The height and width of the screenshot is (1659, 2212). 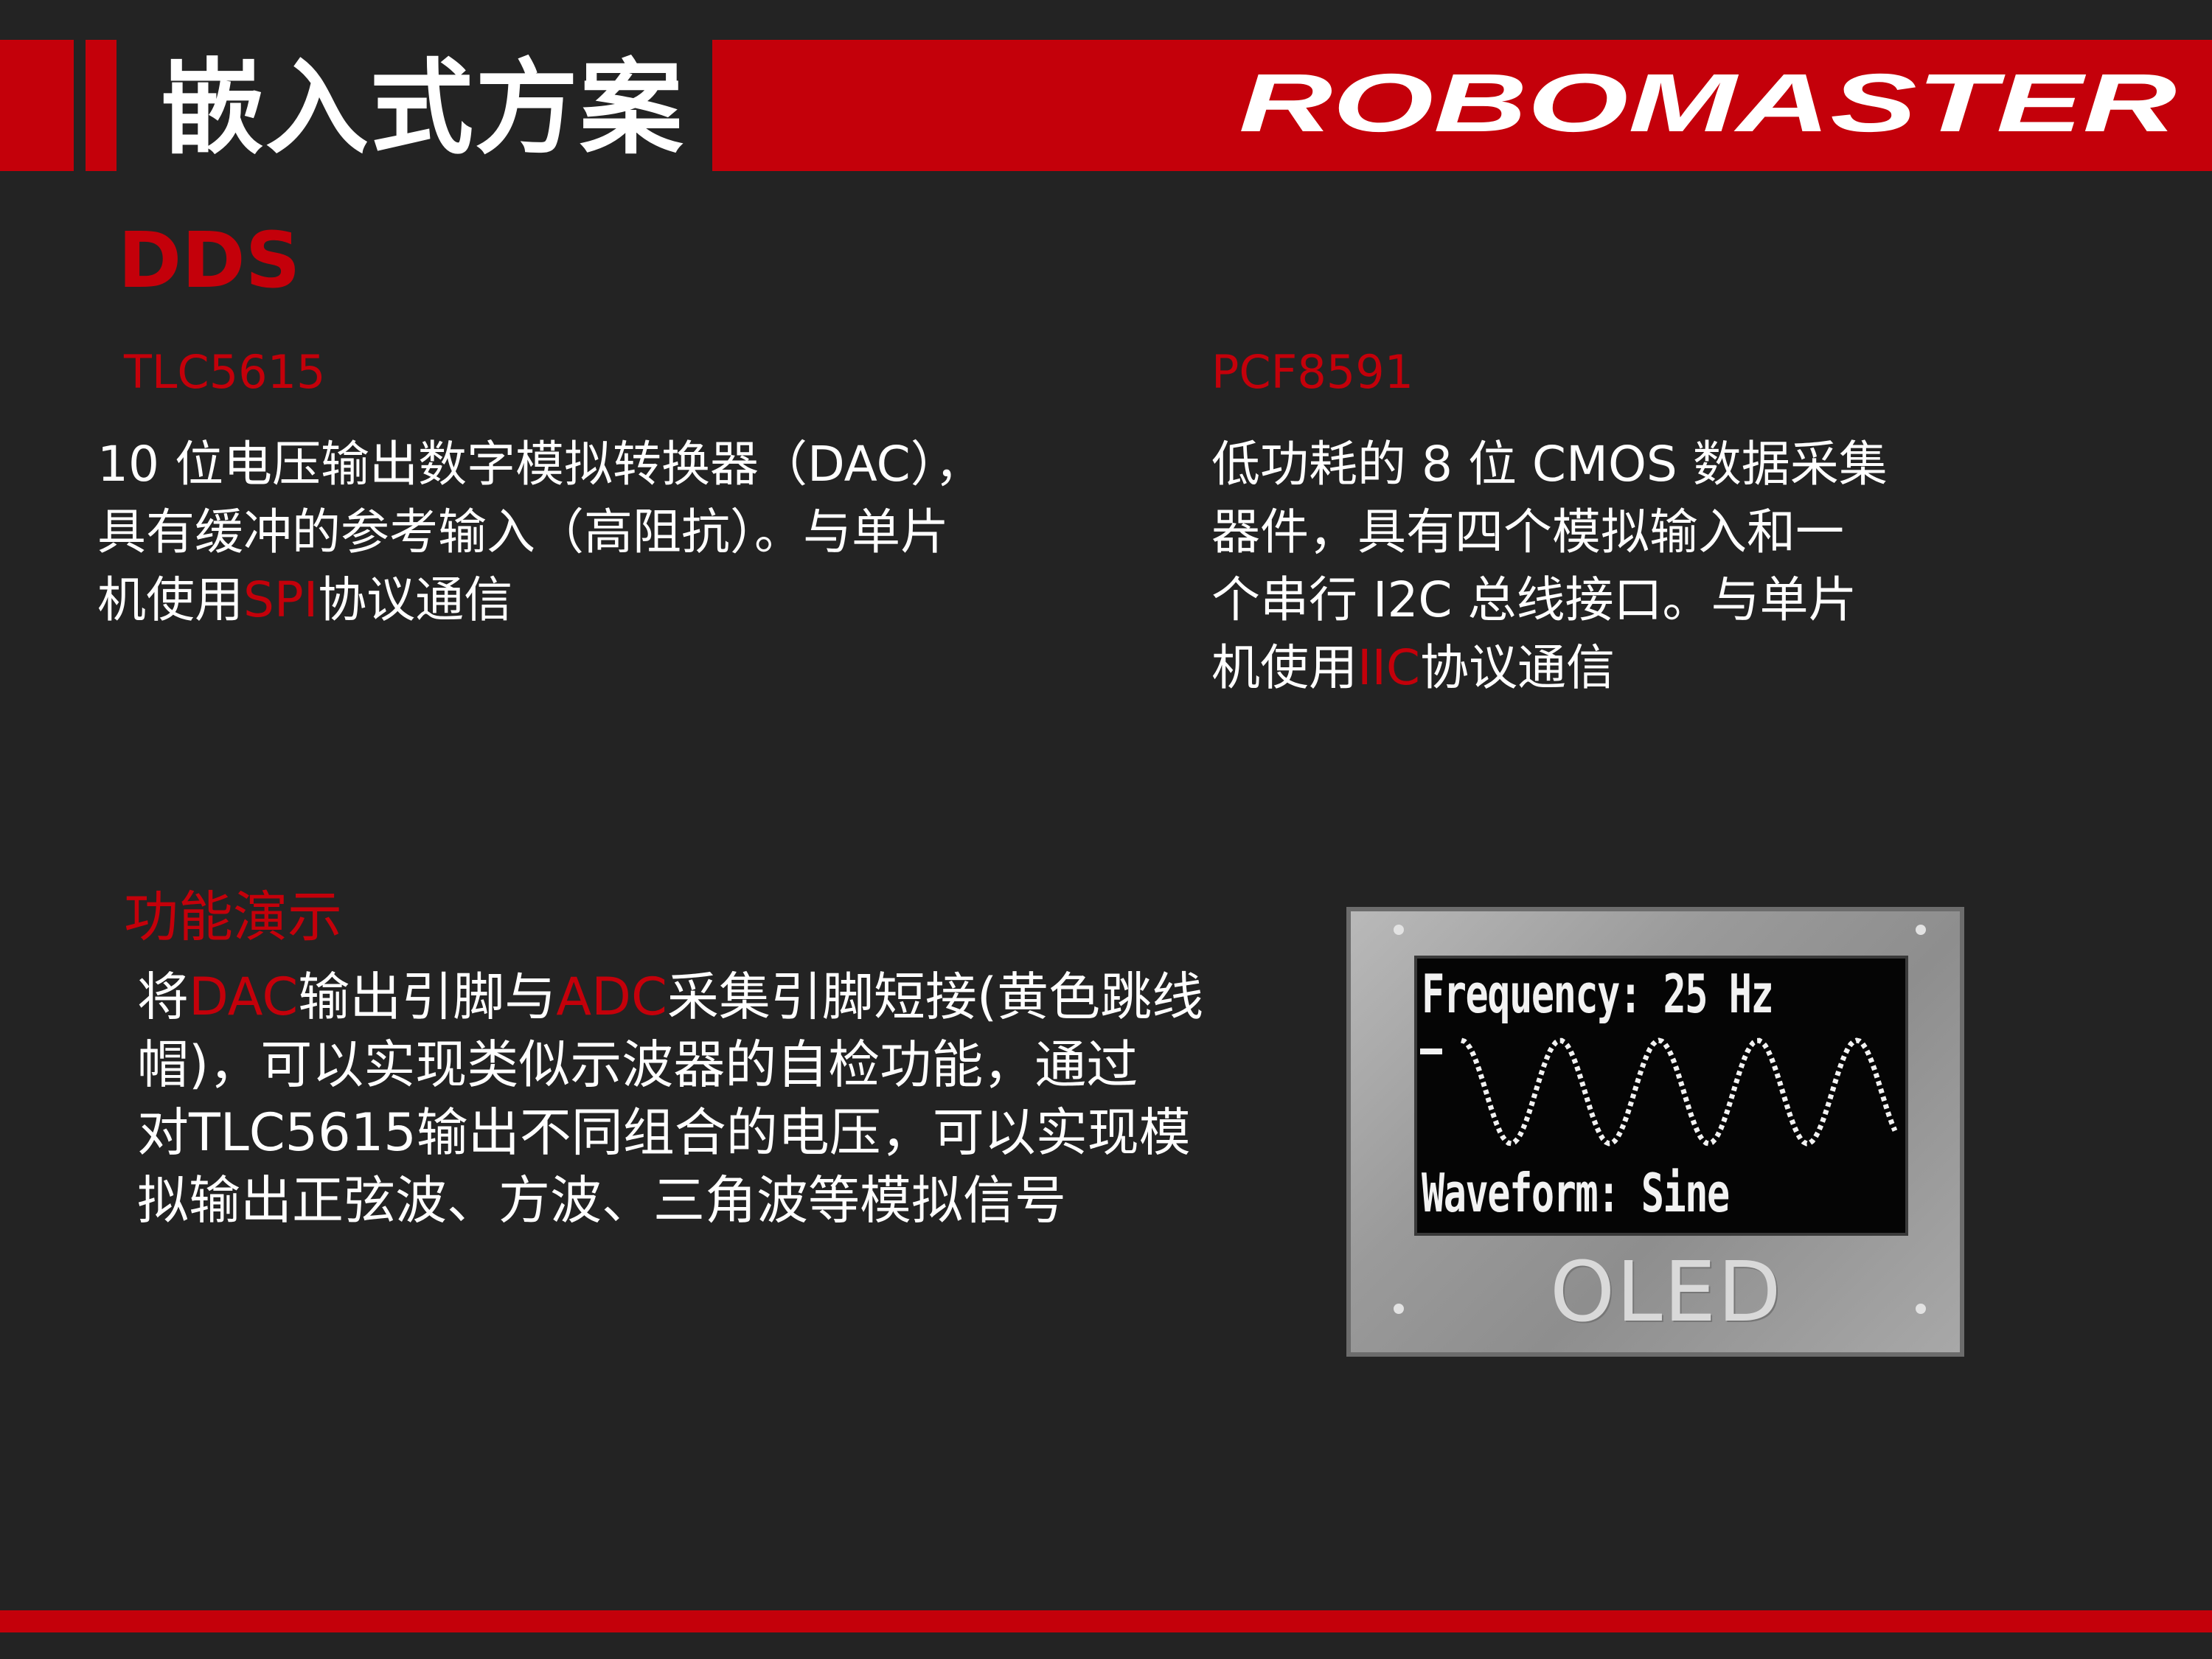 I want to click on text-line: 对TLC5615输出不同组合的电压，可以实现模, so click(x=670, y=1132).